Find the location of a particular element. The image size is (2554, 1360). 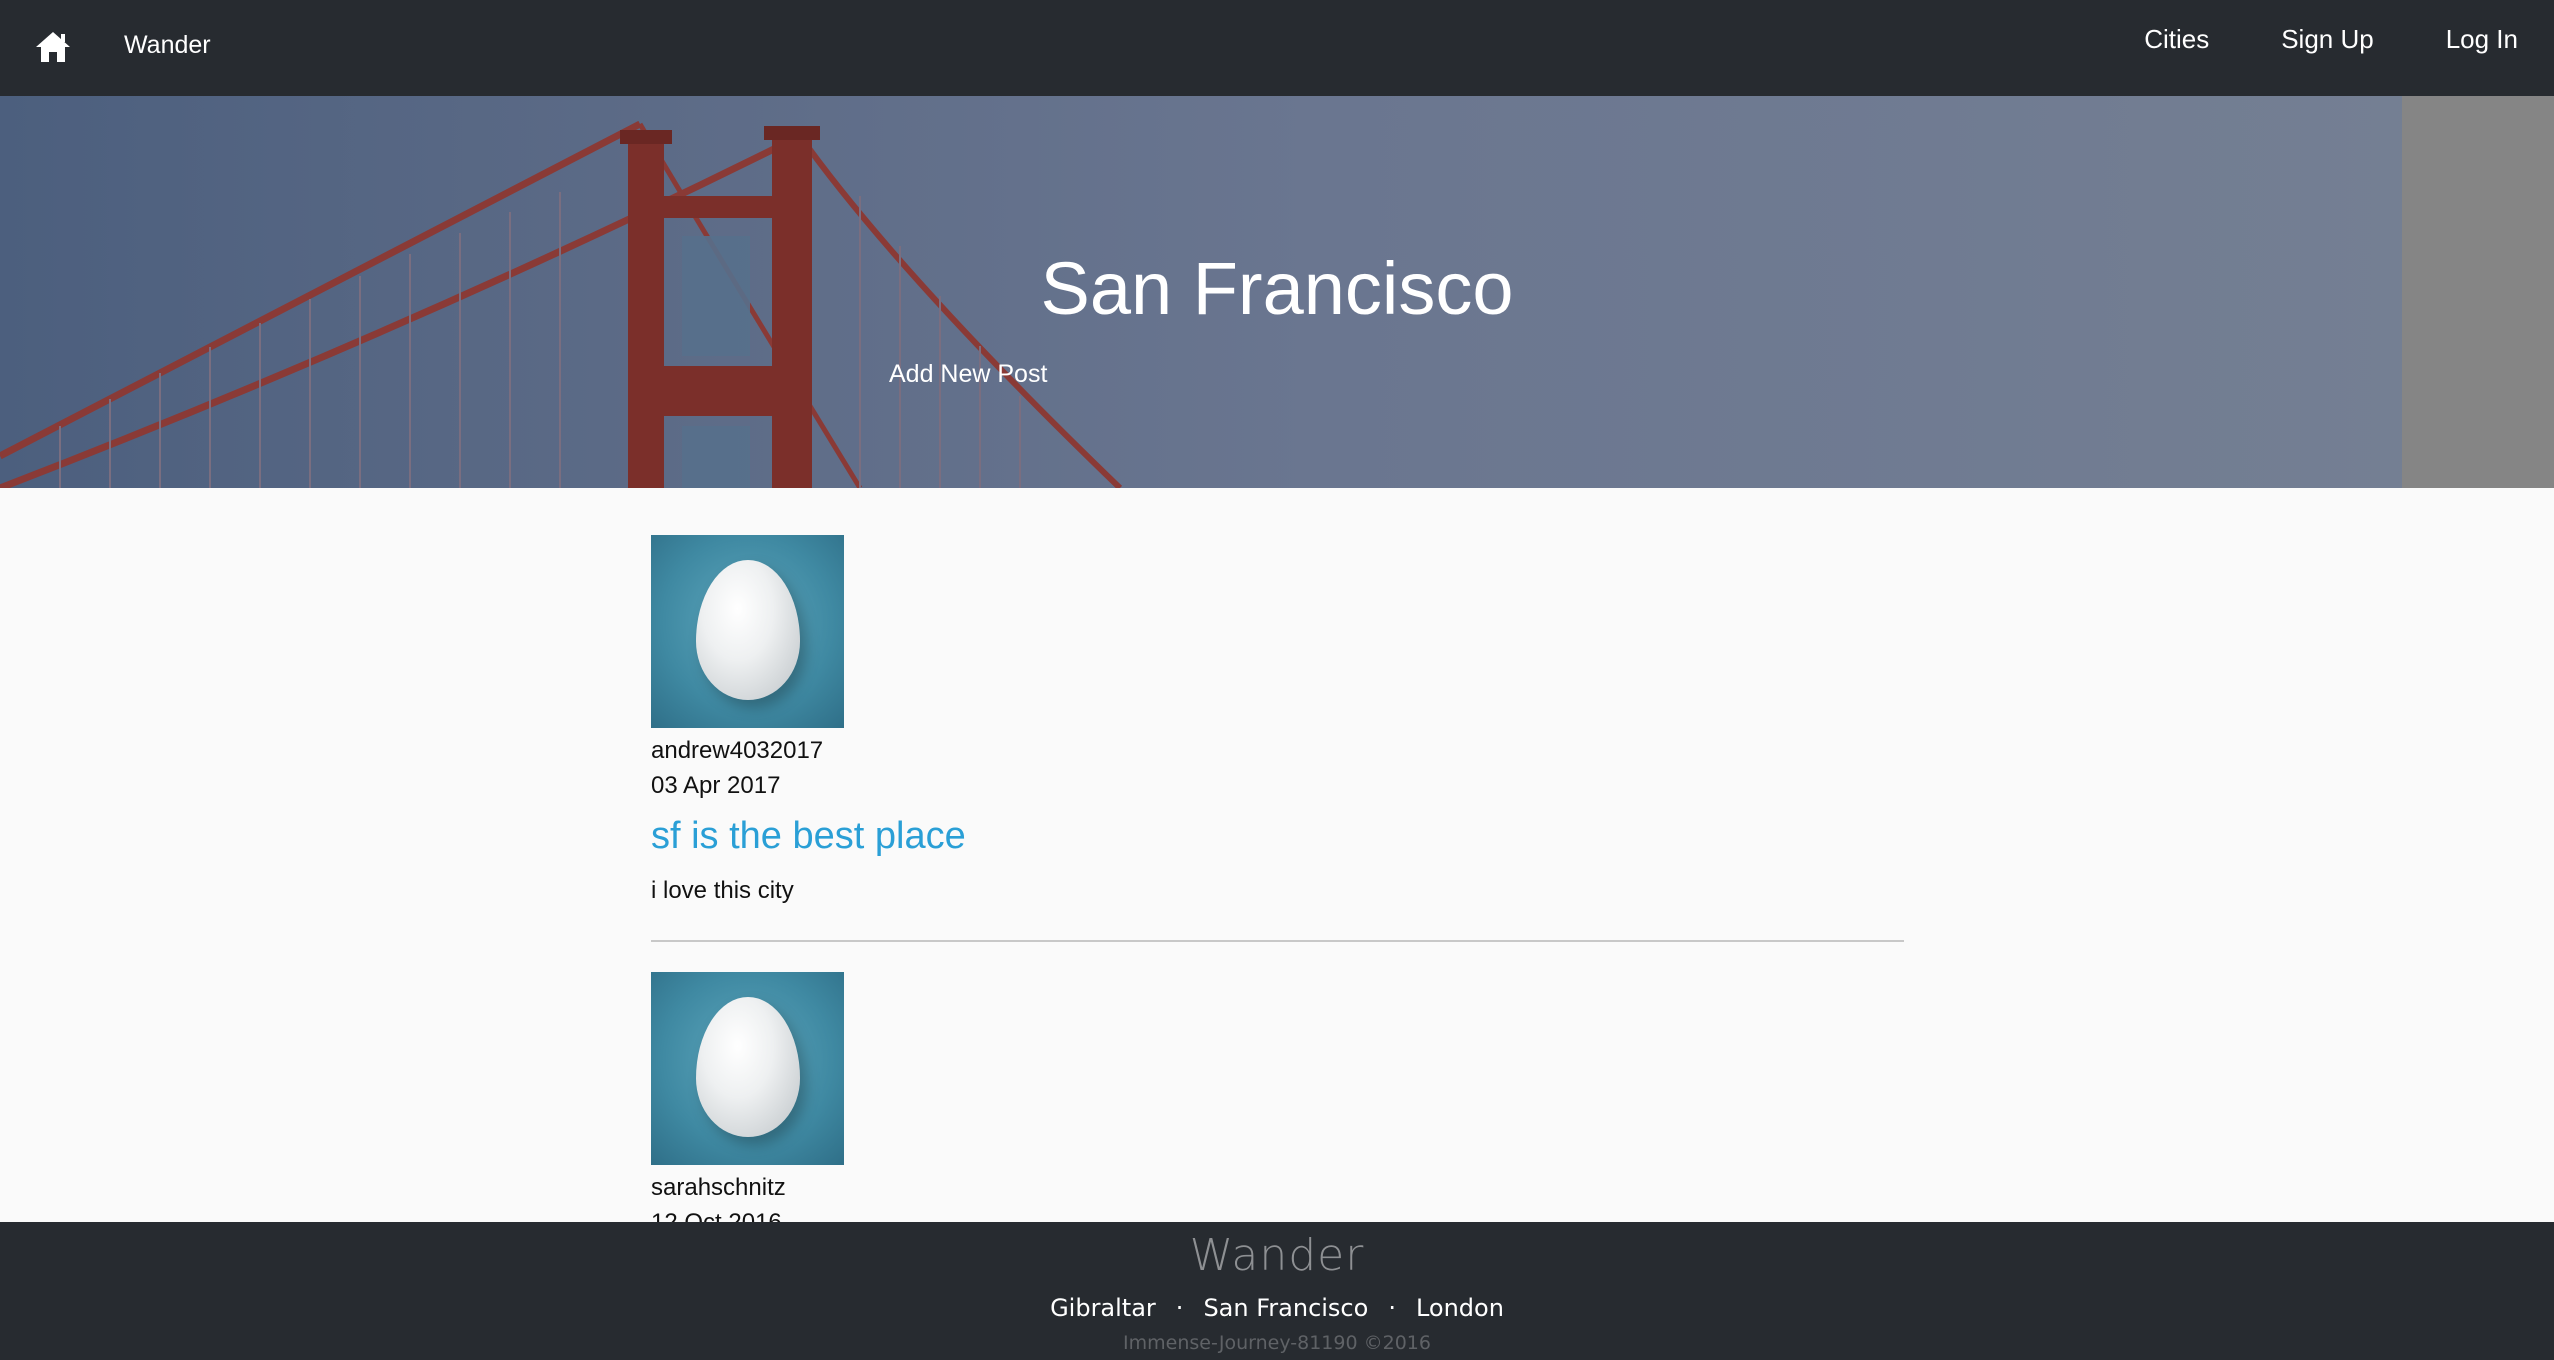

post-body: i love this city is located at coordinates (722, 890).